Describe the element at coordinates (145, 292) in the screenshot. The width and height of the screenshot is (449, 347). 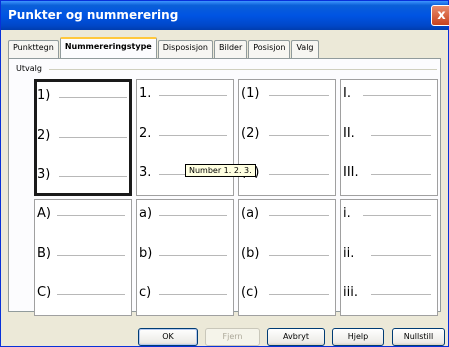
I see `numbering-label: c)` at that location.